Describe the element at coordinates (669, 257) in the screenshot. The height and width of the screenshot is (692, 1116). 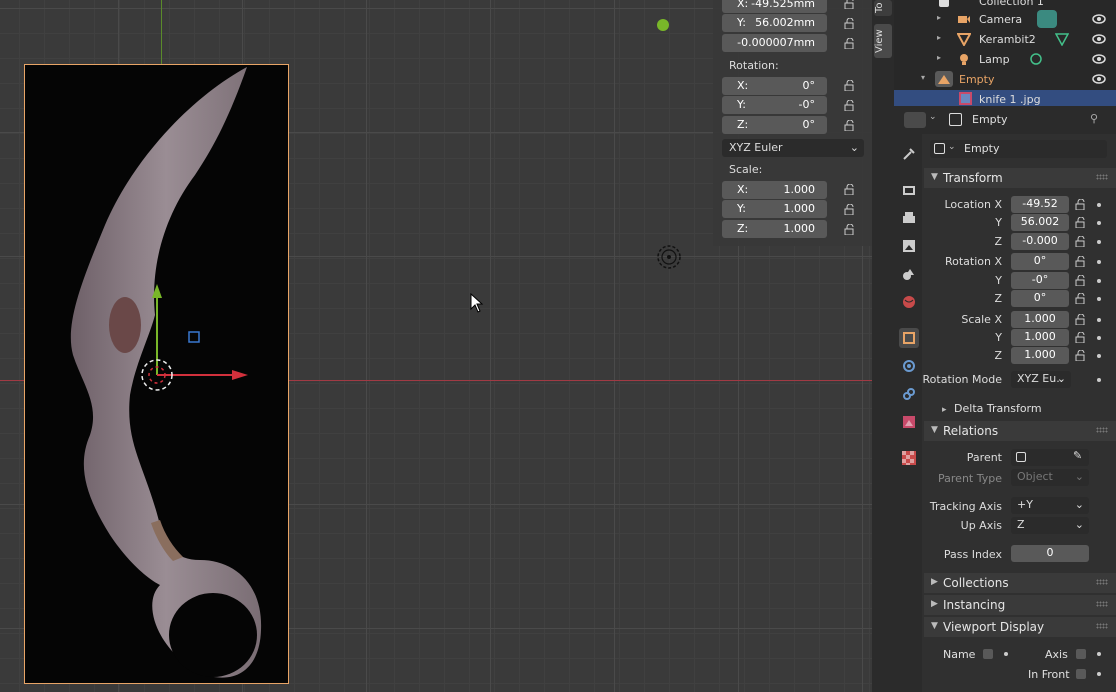
I see `3d-cursor` at that location.